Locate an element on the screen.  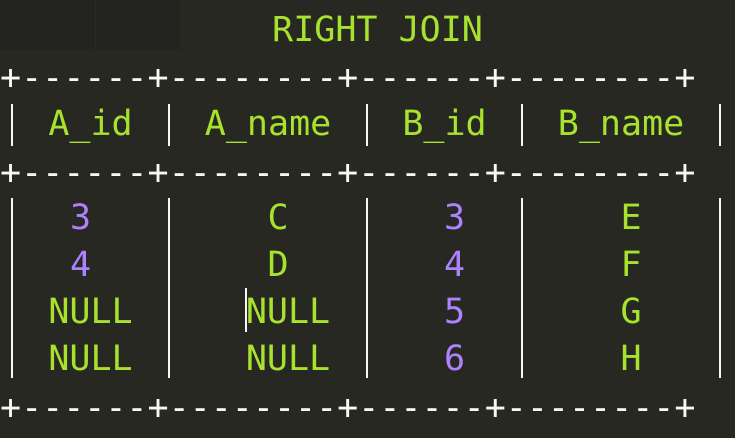
table-cell-b-id: 4 is located at coordinates (454, 265).